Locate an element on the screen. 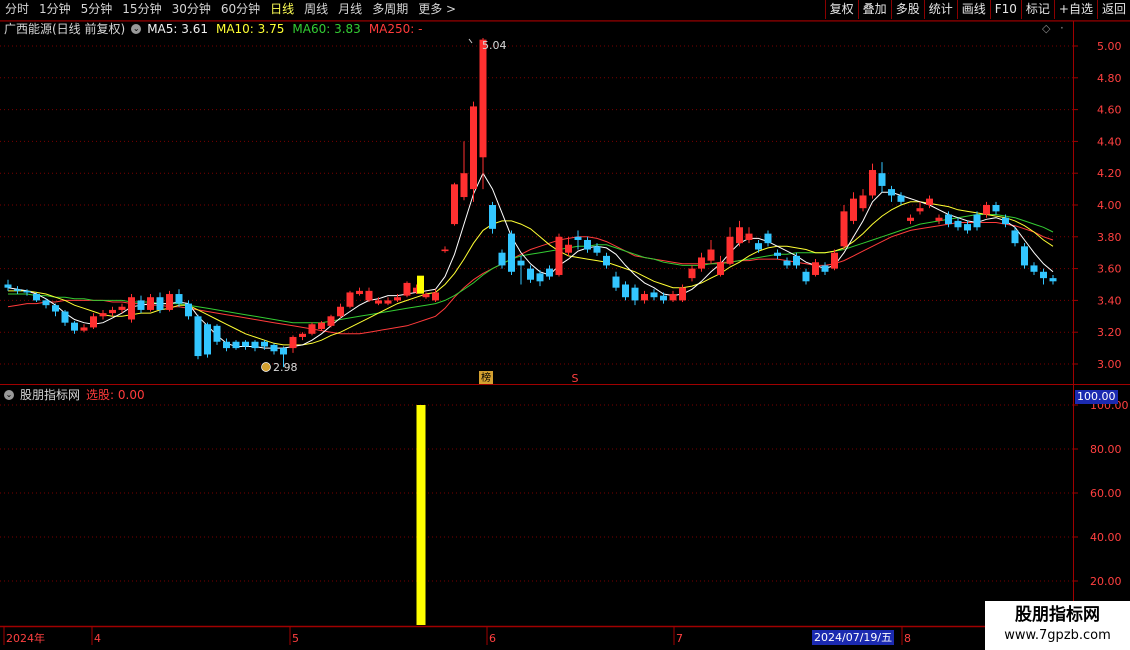 The image size is (1130, 650). stock-name: 广西能源(日线 前复权) is located at coordinates (64, 29).